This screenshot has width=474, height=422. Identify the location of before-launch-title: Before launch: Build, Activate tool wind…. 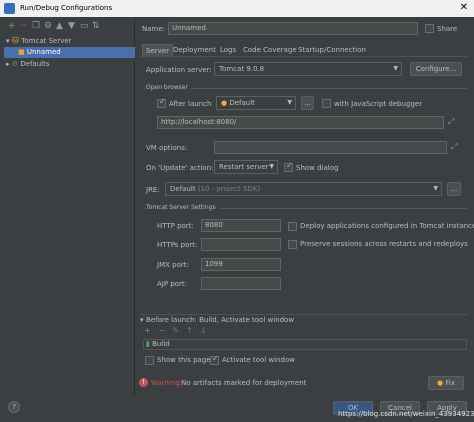
(220, 320).